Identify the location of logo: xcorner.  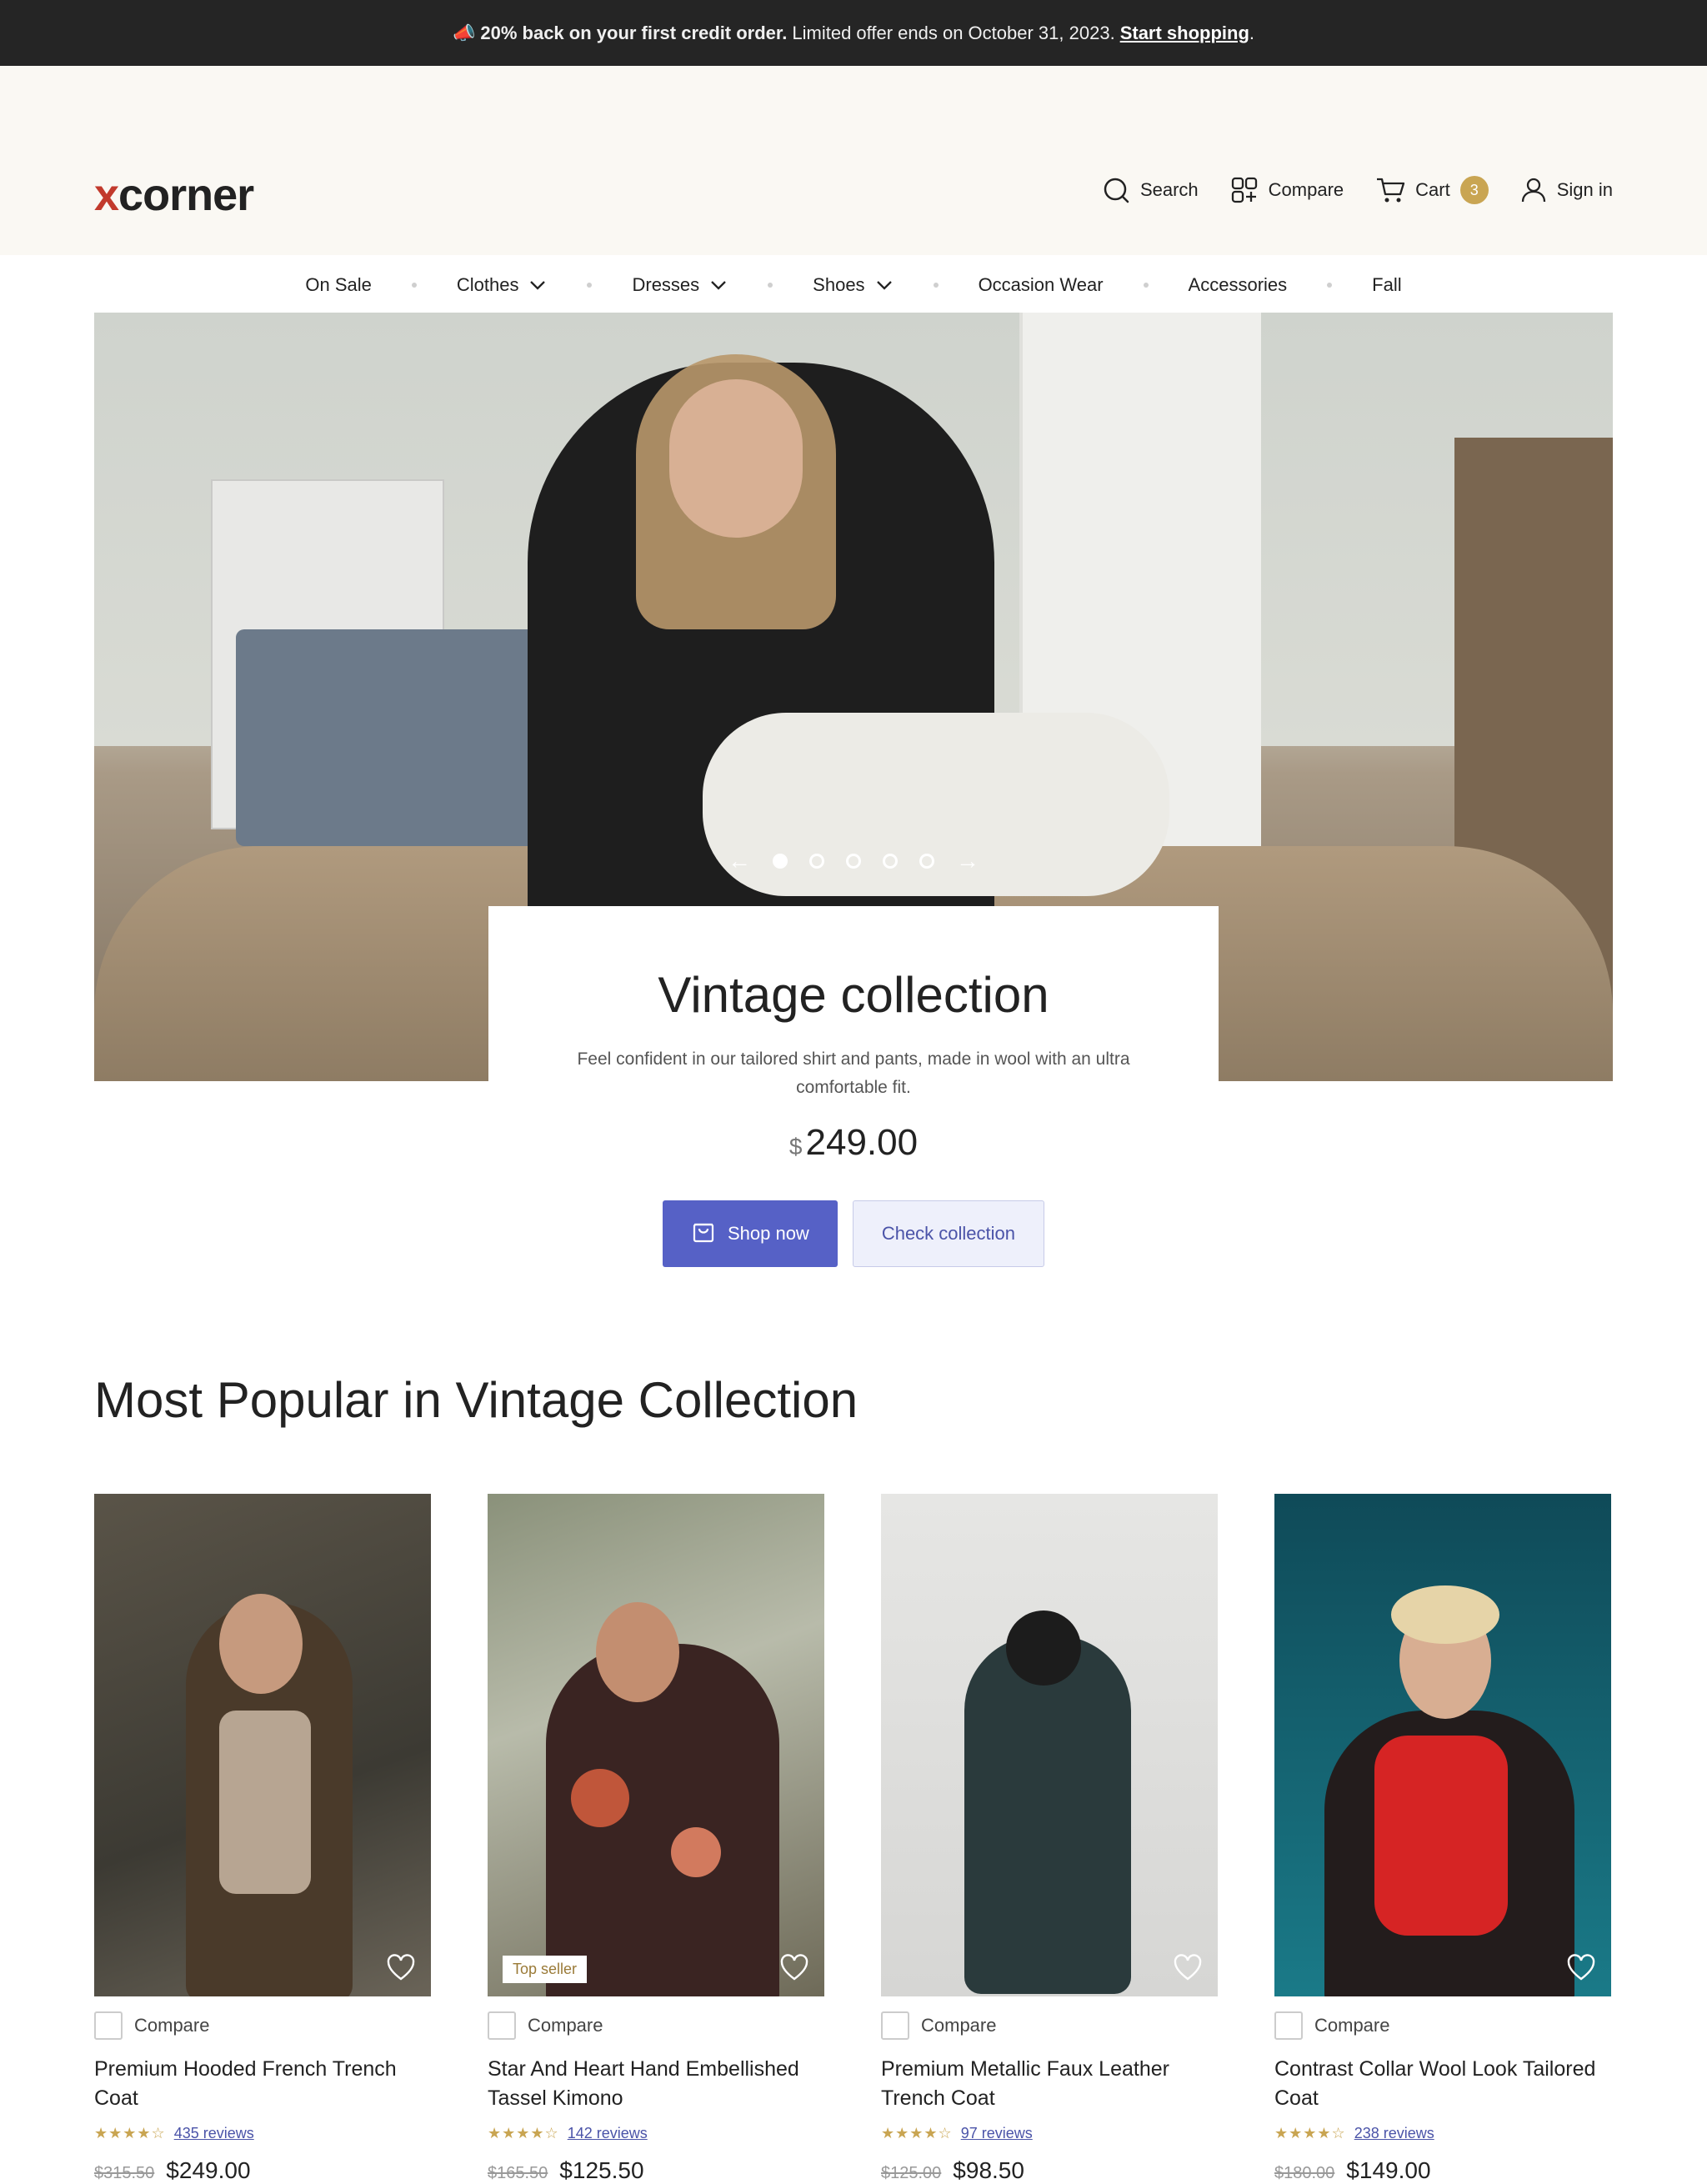
(174, 195).